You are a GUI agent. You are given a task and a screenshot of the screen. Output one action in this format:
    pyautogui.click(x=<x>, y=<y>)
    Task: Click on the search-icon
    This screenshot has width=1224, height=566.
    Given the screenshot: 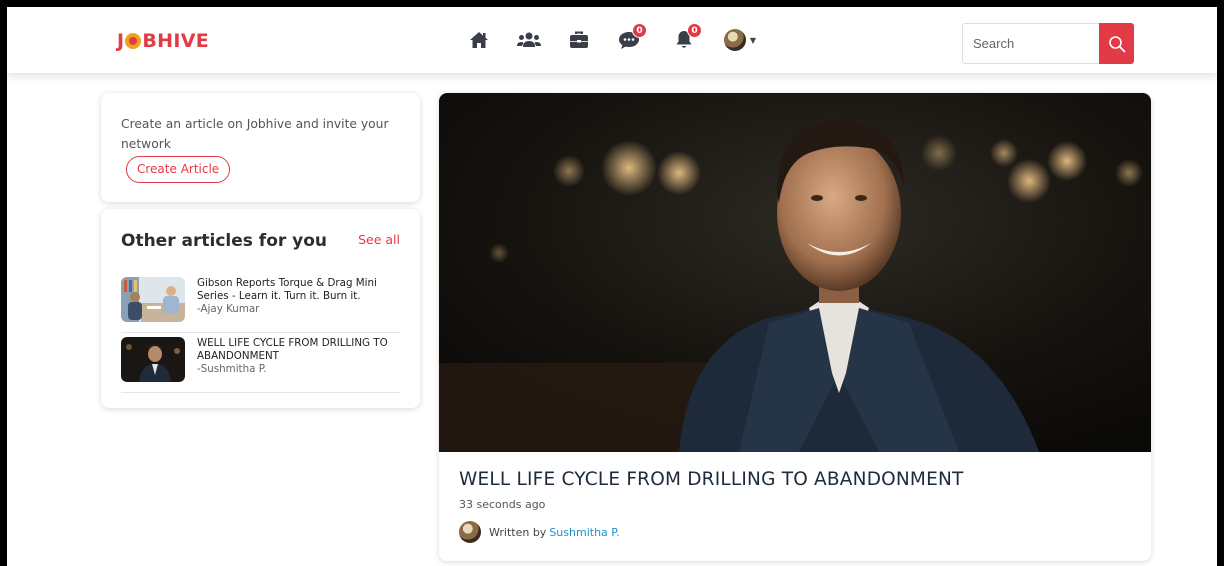 What is the action you would take?
    pyautogui.click(x=1116, y=43)
    